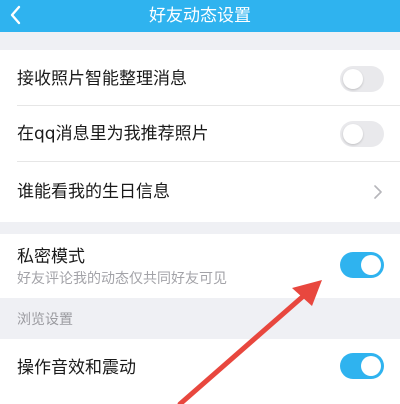 This screenshot has width=400, height=404. I want to click on setting-row-recommend-photos: 在qq消息里为我推荐照片, so click(200, 134).